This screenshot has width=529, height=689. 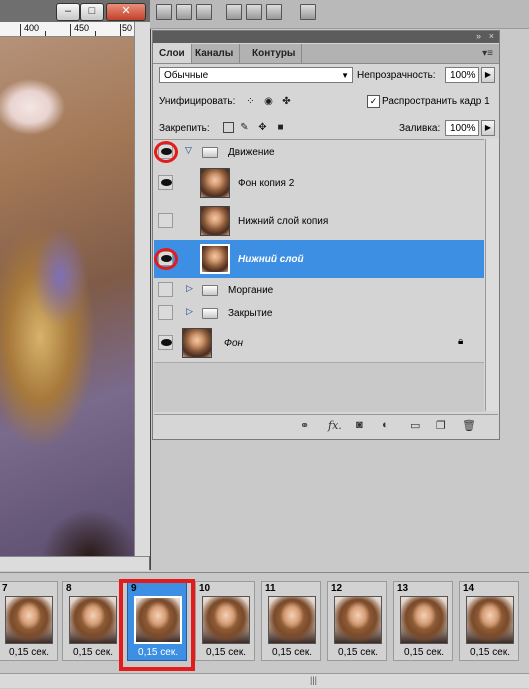 I want to click on layer-row-bottom-copy: Нижний слой копия, so click(x=319, y=221).